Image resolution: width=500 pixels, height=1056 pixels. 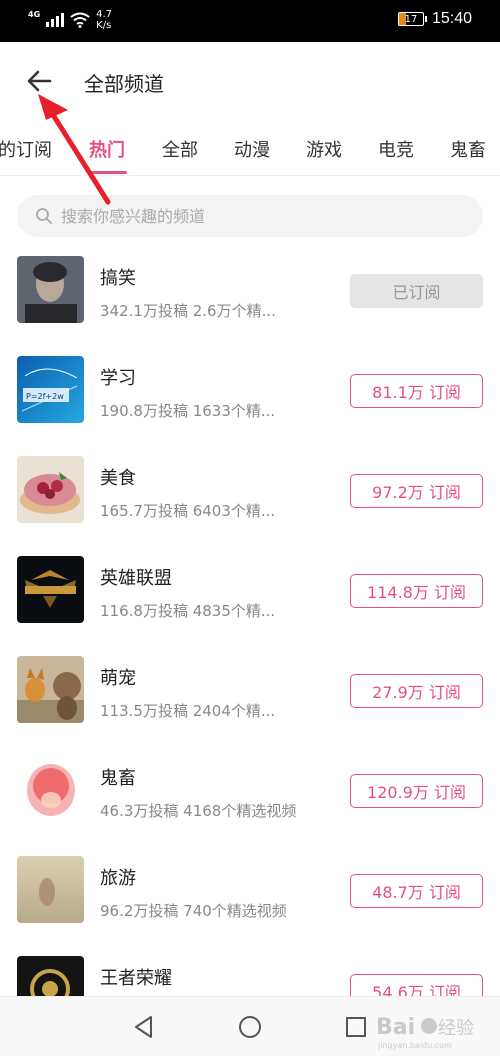 I want to click on active-tab-indicator, so click(x=108, y=172).